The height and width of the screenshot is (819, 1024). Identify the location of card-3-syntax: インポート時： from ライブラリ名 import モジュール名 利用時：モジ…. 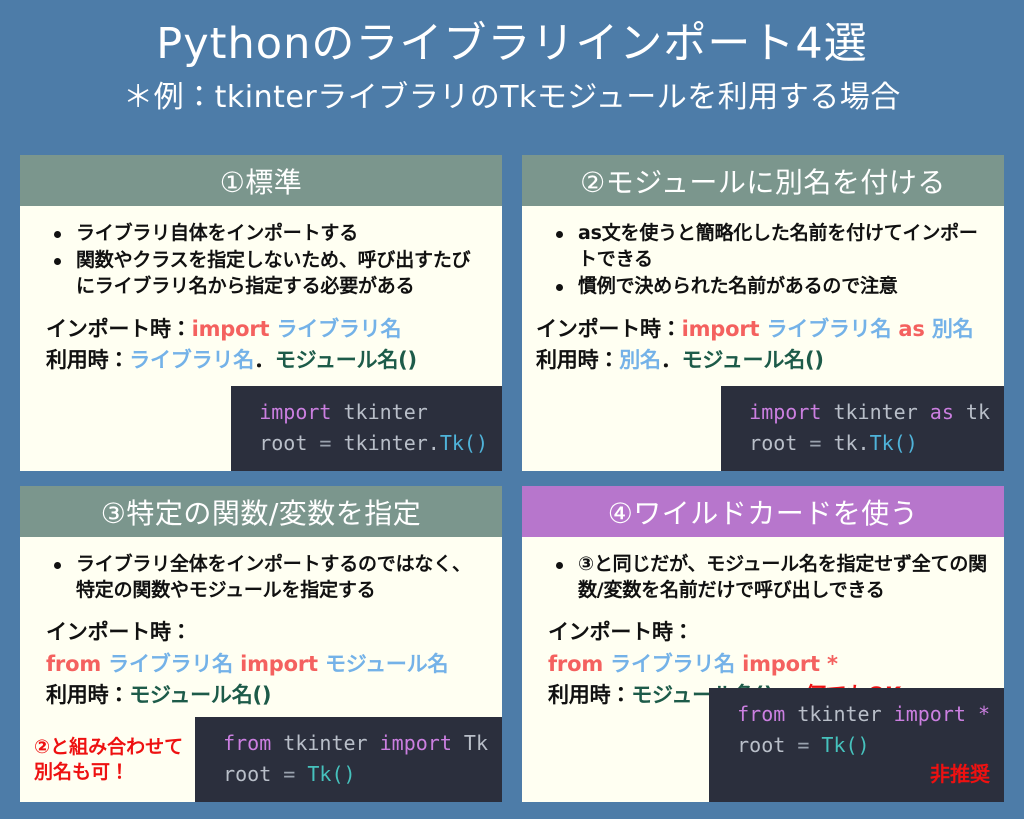
(267, 663).